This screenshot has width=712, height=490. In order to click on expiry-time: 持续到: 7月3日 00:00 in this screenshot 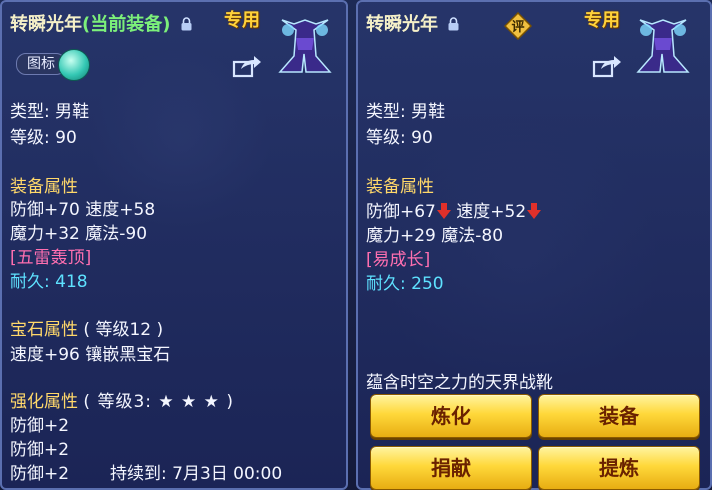, I will do `click(196, 474)`.